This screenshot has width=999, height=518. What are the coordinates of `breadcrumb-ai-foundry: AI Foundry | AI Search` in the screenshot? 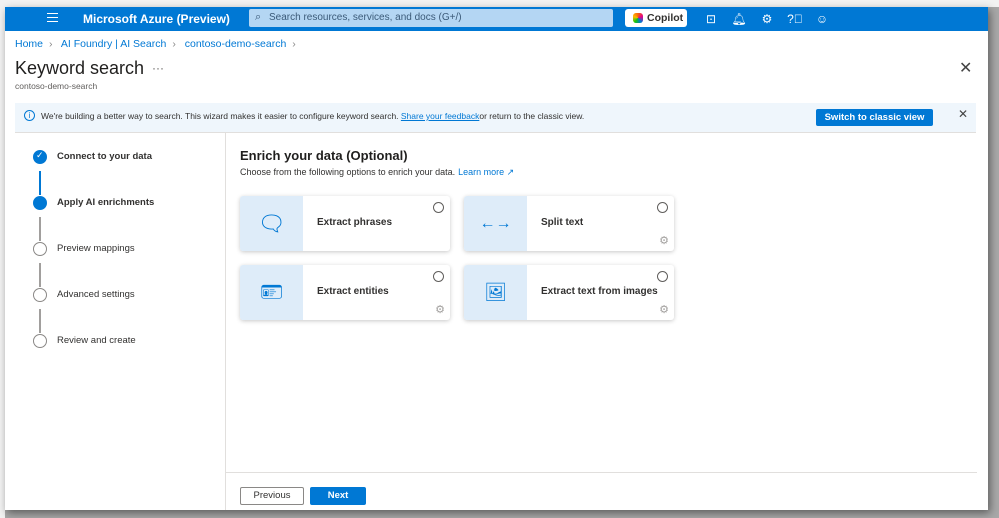 It's located at (113, 44).